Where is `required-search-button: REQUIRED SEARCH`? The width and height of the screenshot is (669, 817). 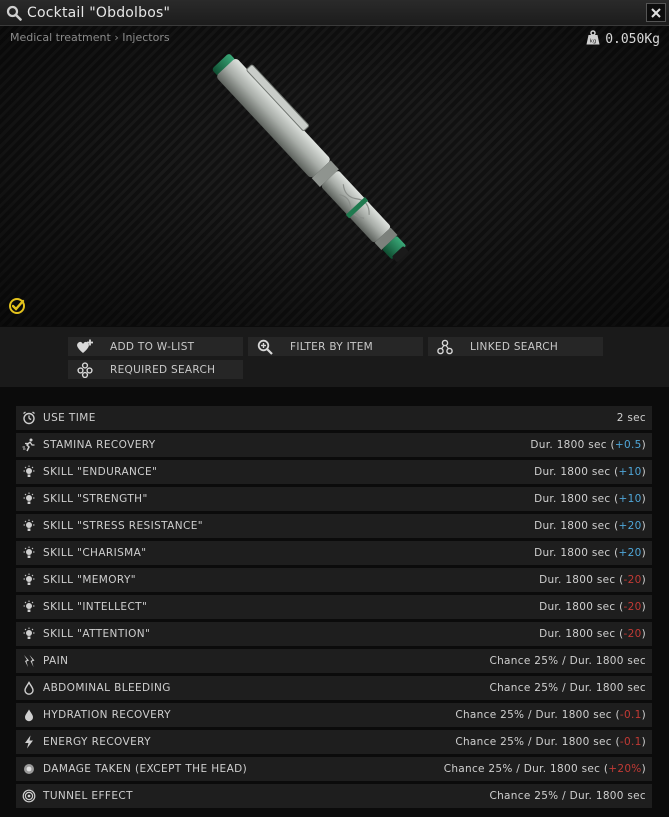 required-search-button: REQUIRED SEARCH is located at coordinates (155, 369).